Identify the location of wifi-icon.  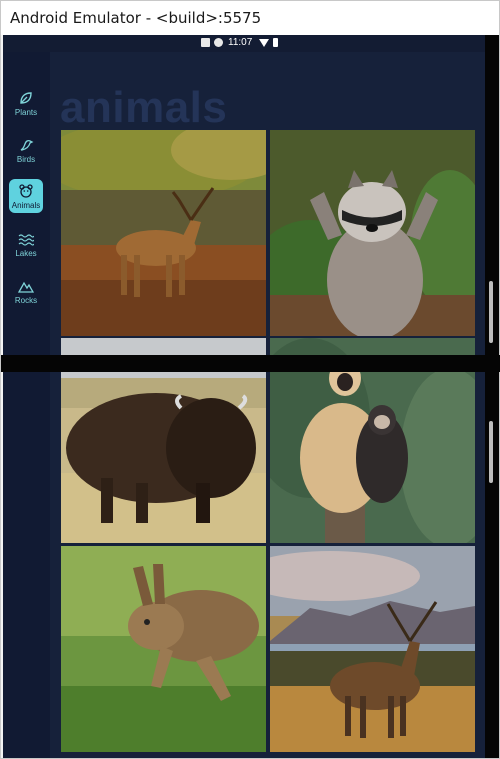
(264, 42).